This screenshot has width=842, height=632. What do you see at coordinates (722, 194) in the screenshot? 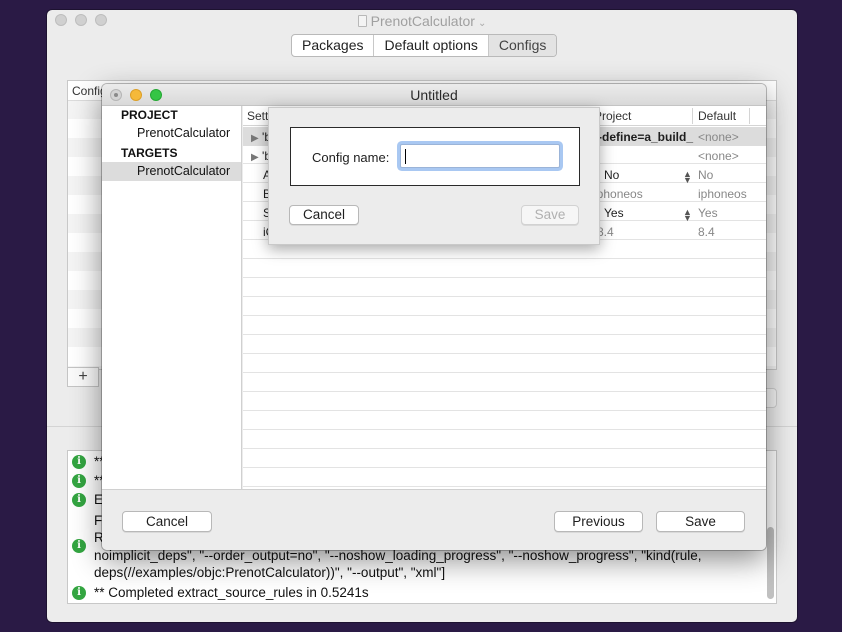
I see `default-cell: iphoneos` at bounding box center [722, 194].